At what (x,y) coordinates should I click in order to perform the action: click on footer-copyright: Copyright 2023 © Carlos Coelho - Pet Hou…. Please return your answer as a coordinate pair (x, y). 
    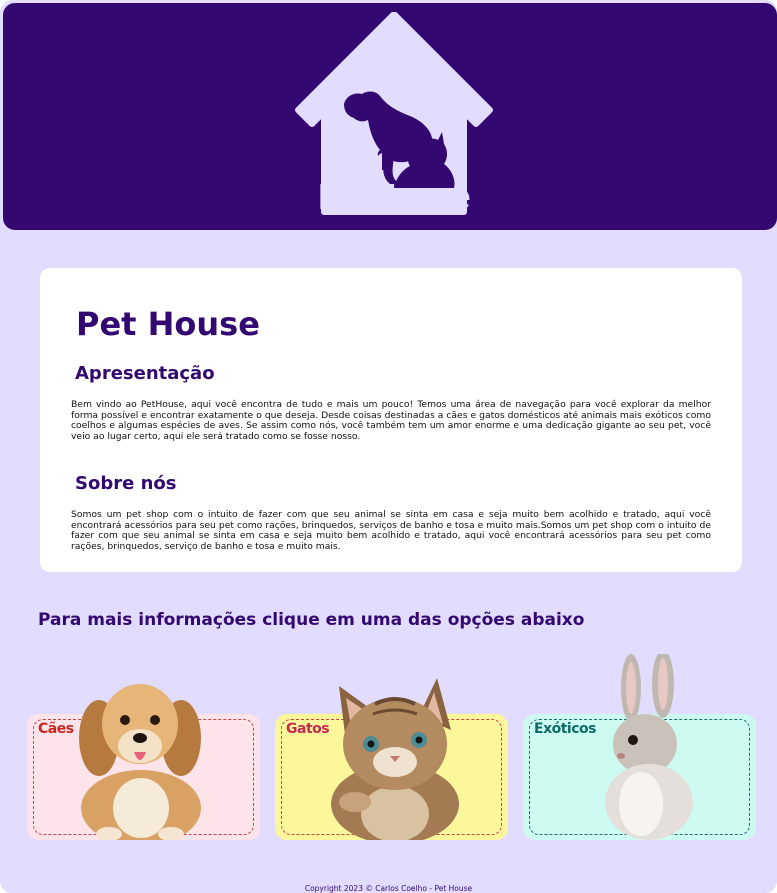
    Looking at the image, I should click on (388, 888).